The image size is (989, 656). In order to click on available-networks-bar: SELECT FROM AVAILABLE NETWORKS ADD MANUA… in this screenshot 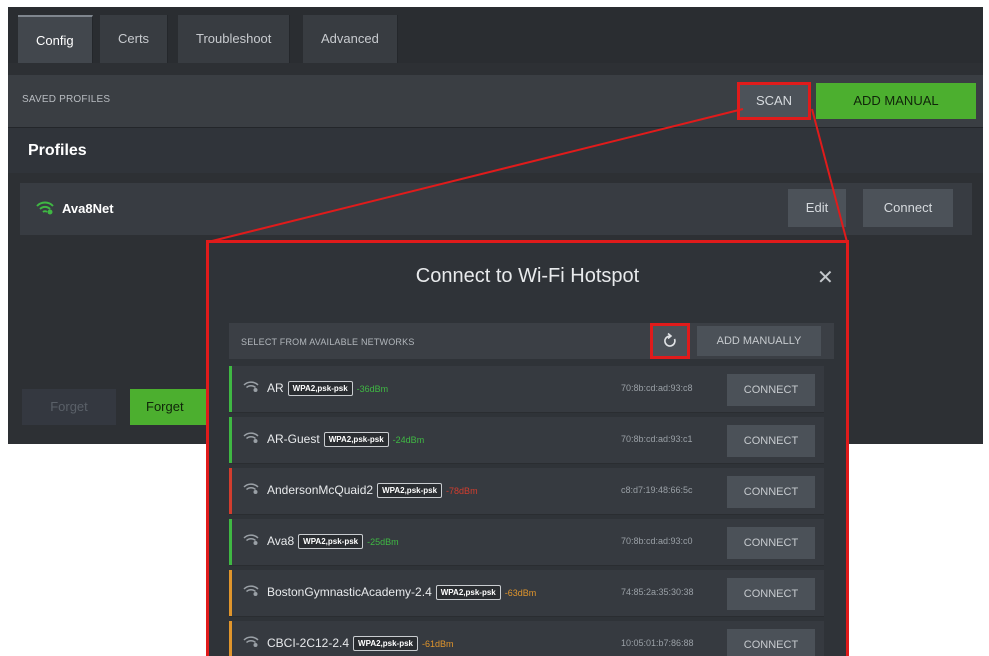, I will do `click(531, 341)`.